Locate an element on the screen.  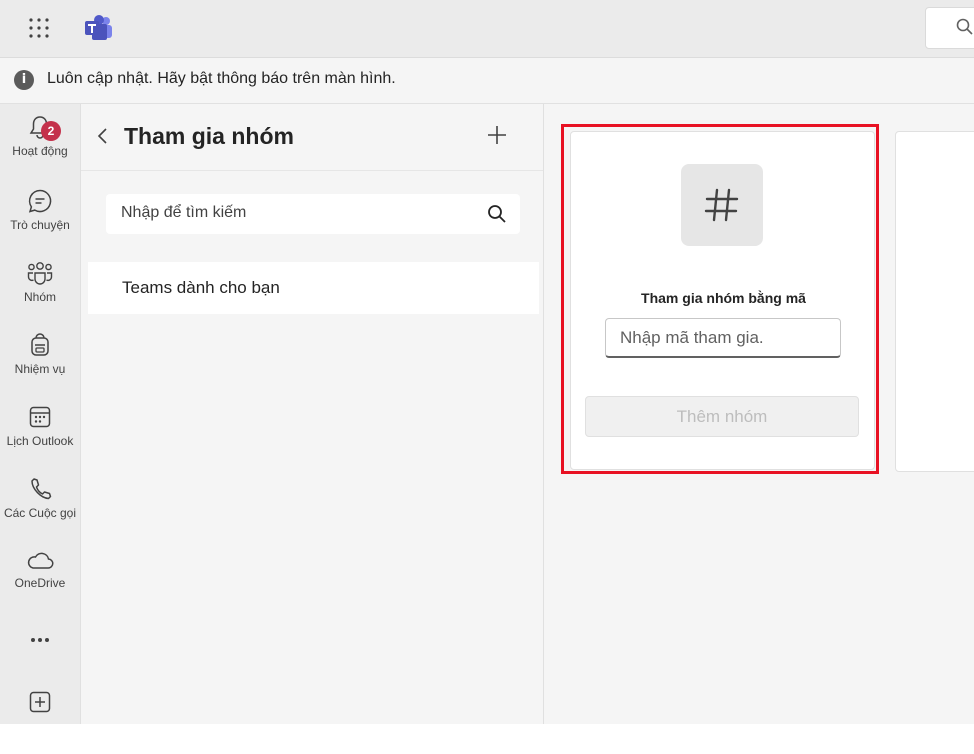
search-placeholder: Nhập để tìm kiếm is located at coordinates (184, 212).